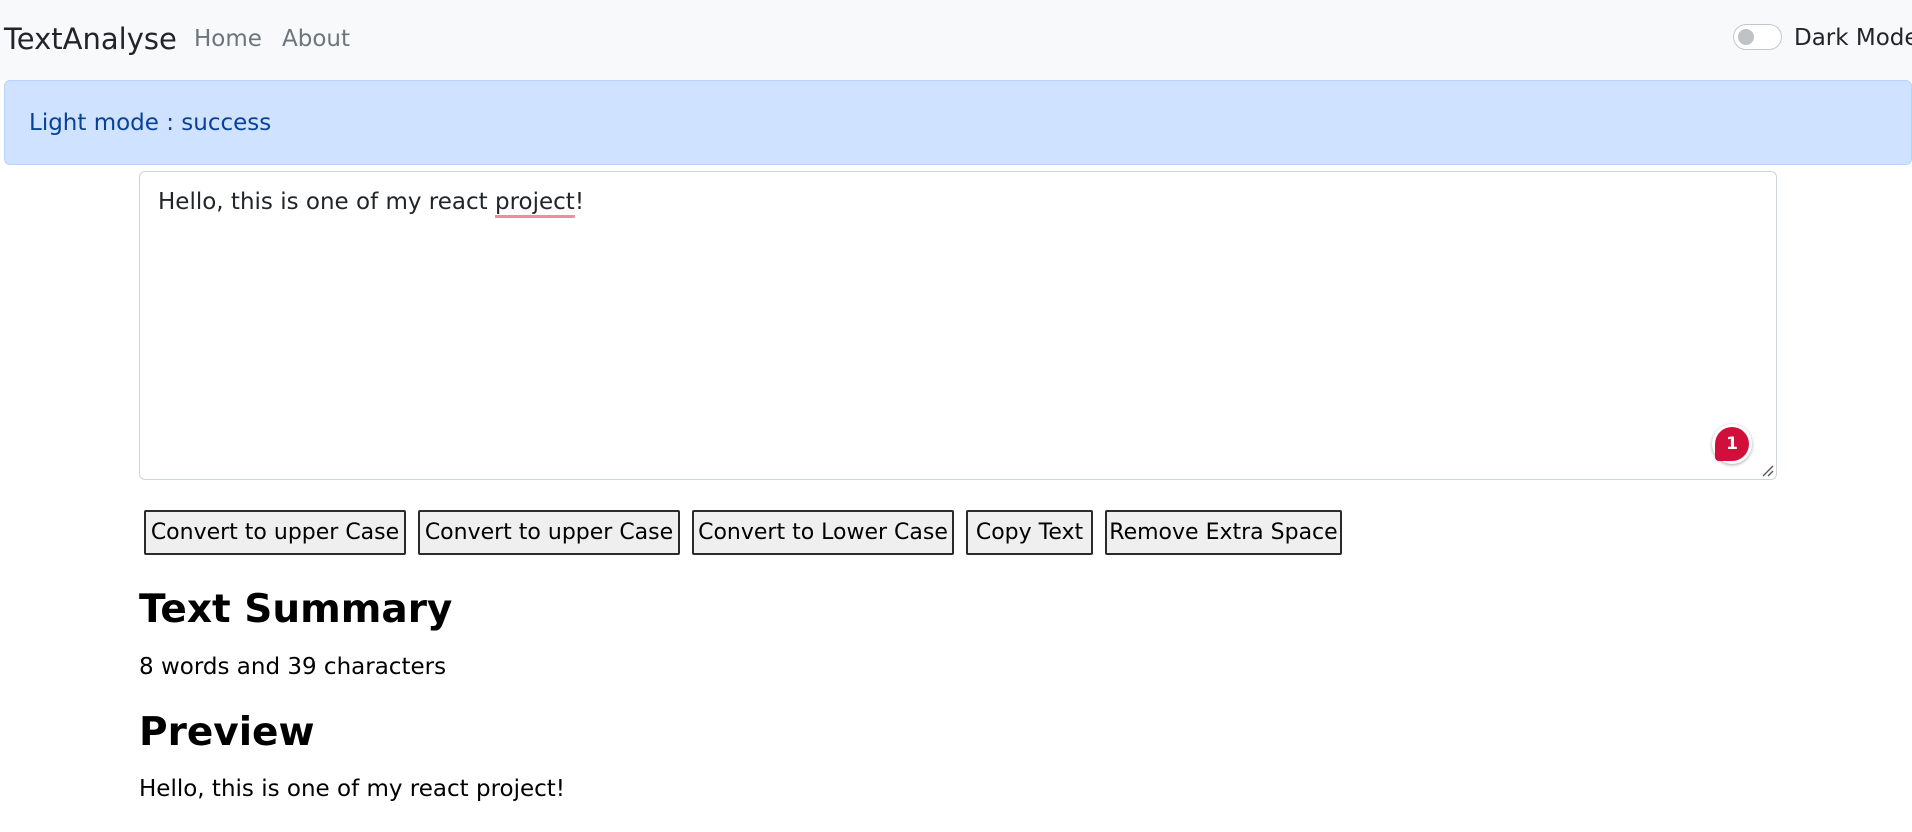 The width and height of the screenshot is (1912, 832). I want to click on remove-extra-space-button: Remove Extra Space, so click(1223, 532).